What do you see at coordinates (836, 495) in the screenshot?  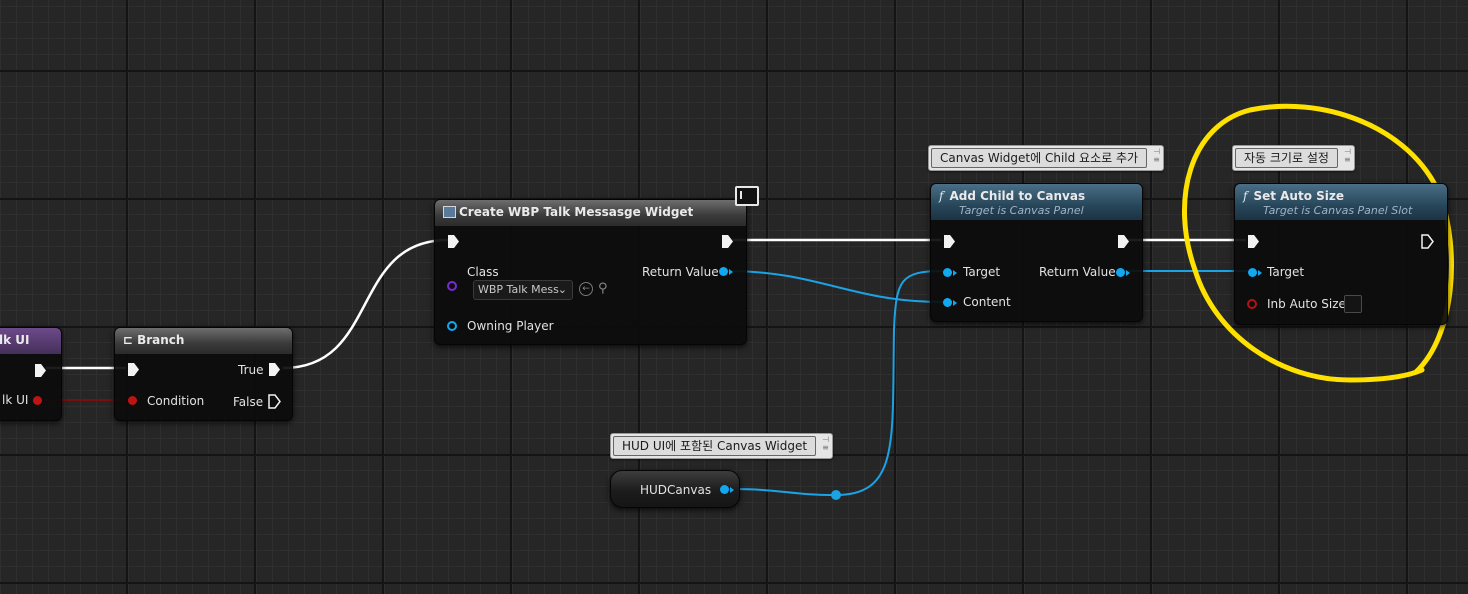 I see `reroute-knot` at bounding box center [836, 495].